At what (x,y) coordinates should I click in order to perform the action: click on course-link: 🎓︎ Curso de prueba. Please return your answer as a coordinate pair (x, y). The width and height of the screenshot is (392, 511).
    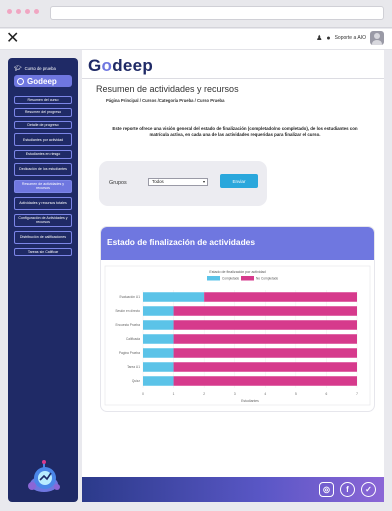
    Looking at the image, I should click on (35, 68).